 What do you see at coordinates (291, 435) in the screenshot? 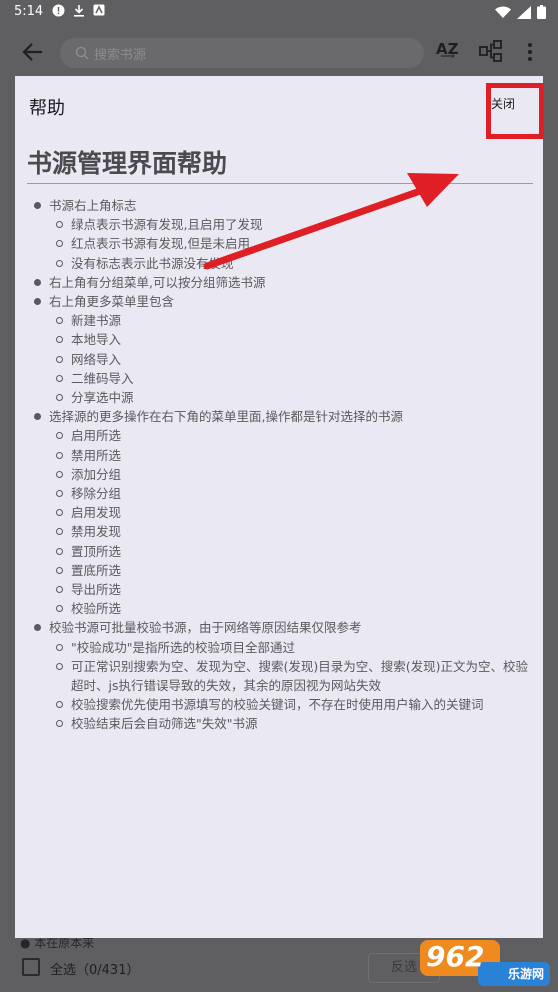
I see `help-subitem: 启用所选` at bounding box center [291, 435].